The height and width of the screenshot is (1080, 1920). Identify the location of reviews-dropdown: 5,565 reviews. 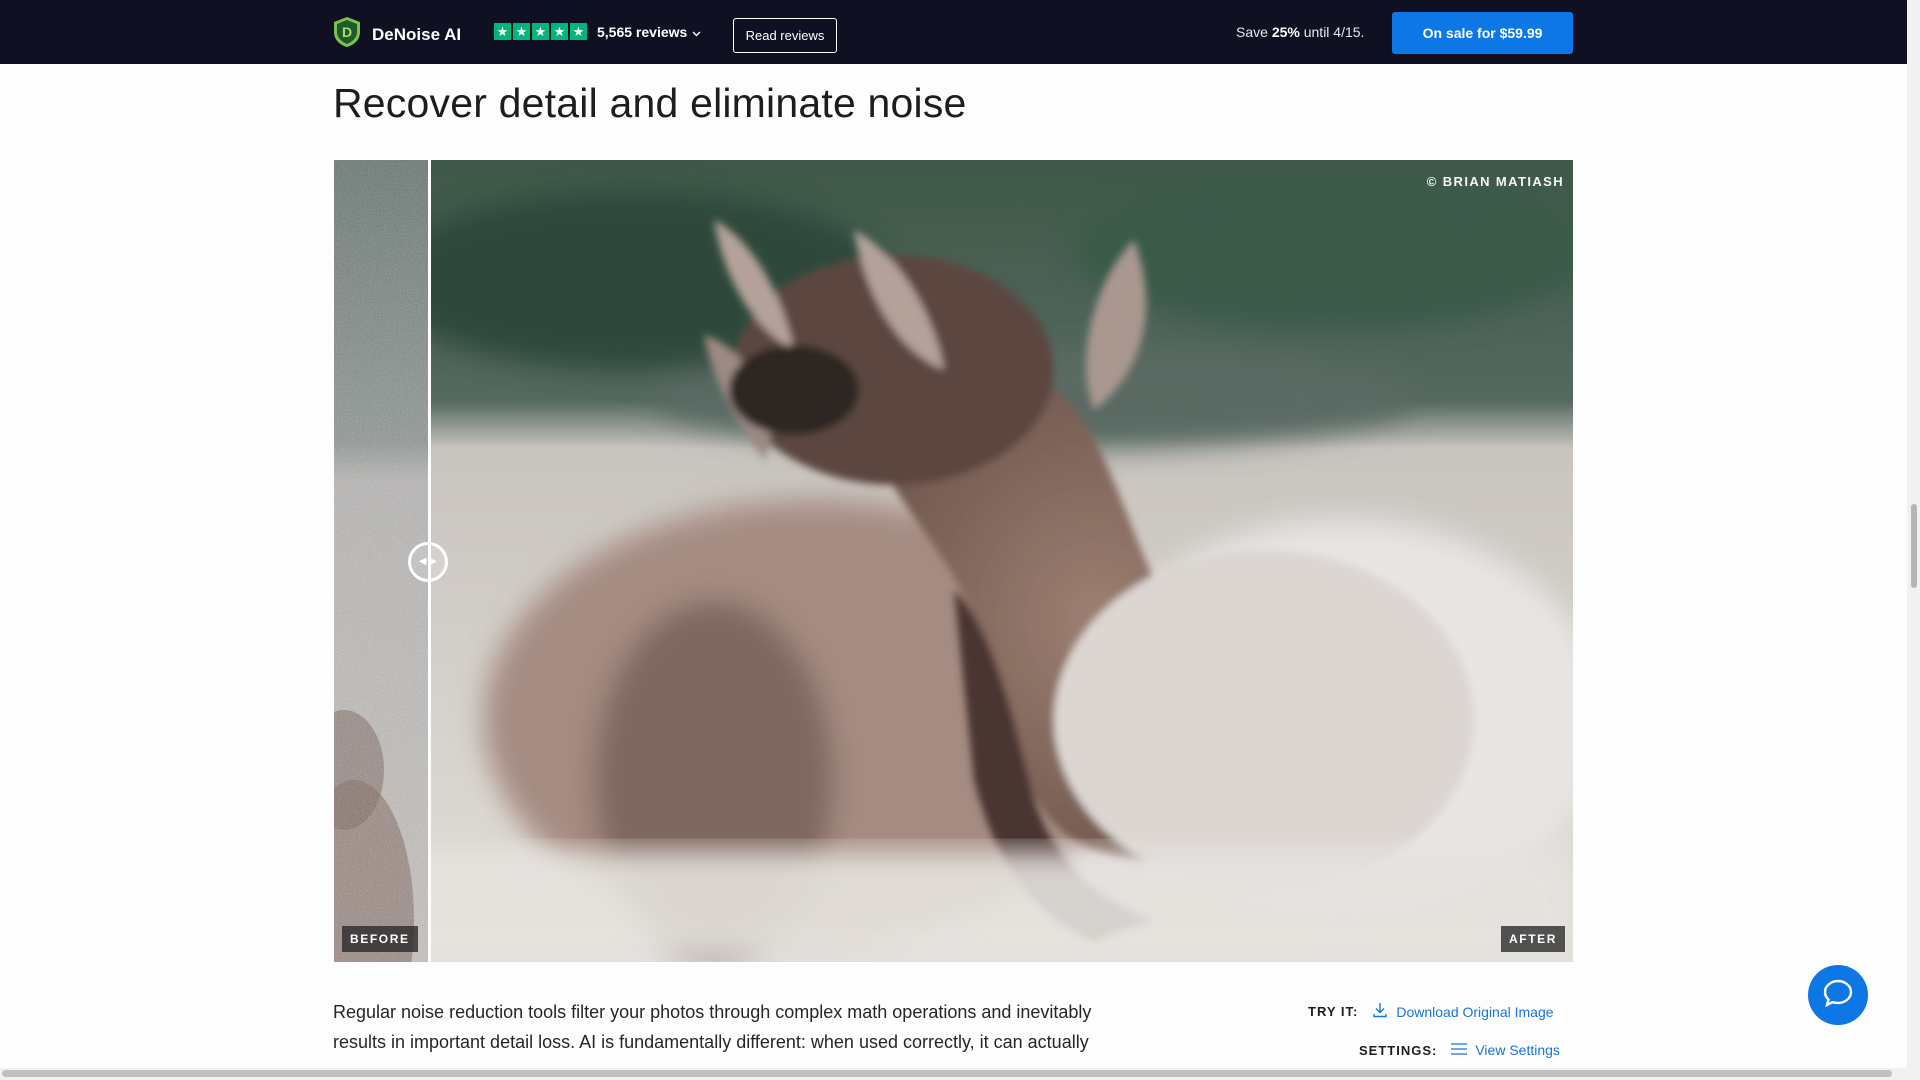
(649, 32).